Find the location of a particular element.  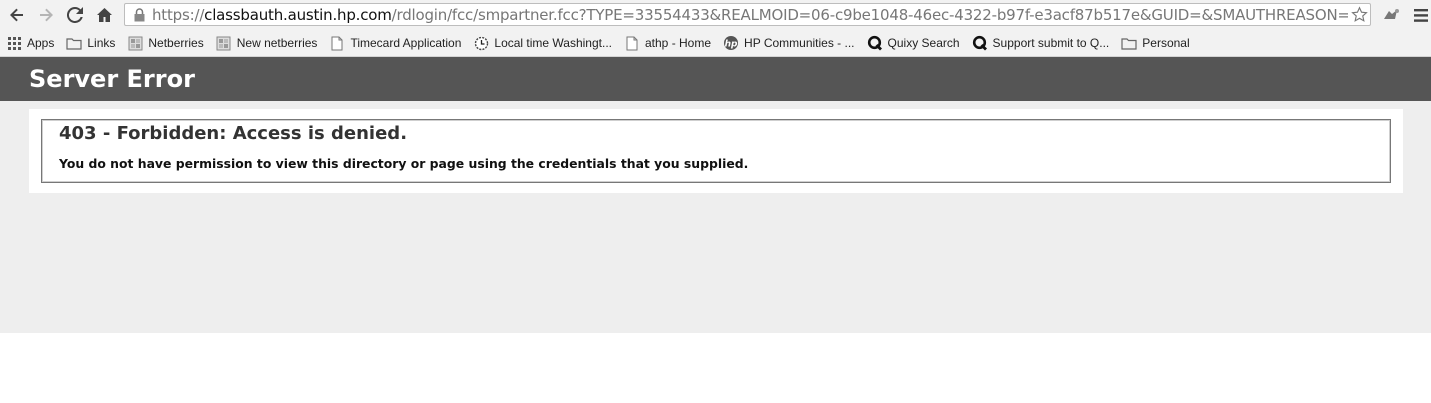

extension-icon is located at coordinates (1391, 15).